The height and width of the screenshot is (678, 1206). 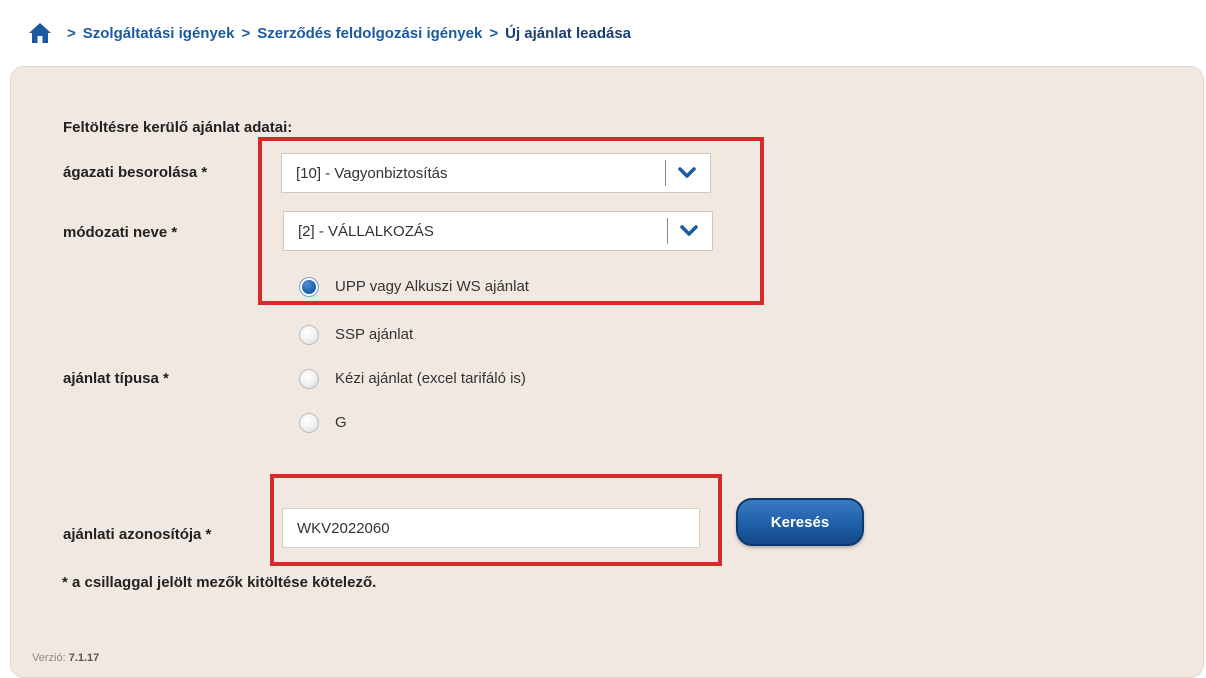 What do you see at coordinates (159, 33) in the screenshot?
I see `breadcrumb-item-szolgaltatasi-igenyek: Szolgáltatási igények` at bounding box center [159, 33].